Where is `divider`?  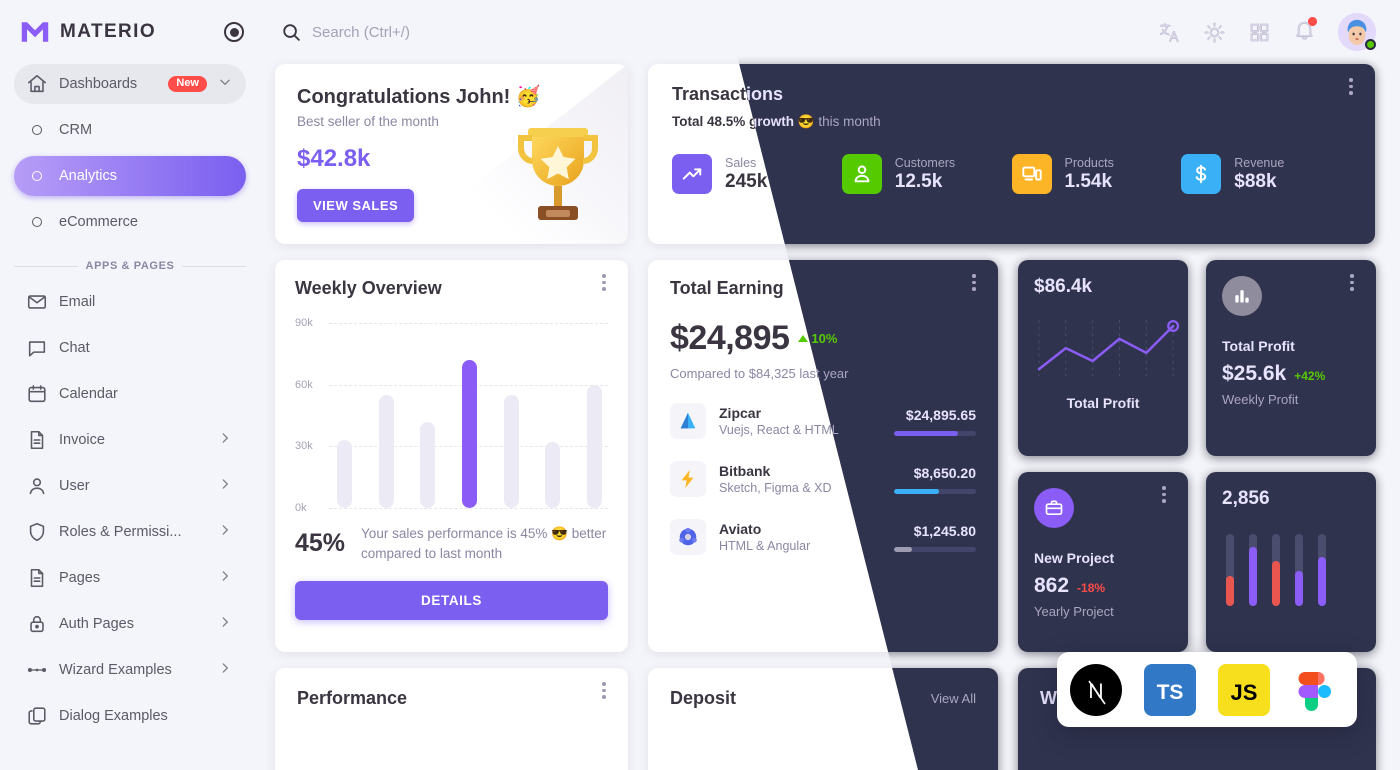 divider is located at coordinates (46, 266).